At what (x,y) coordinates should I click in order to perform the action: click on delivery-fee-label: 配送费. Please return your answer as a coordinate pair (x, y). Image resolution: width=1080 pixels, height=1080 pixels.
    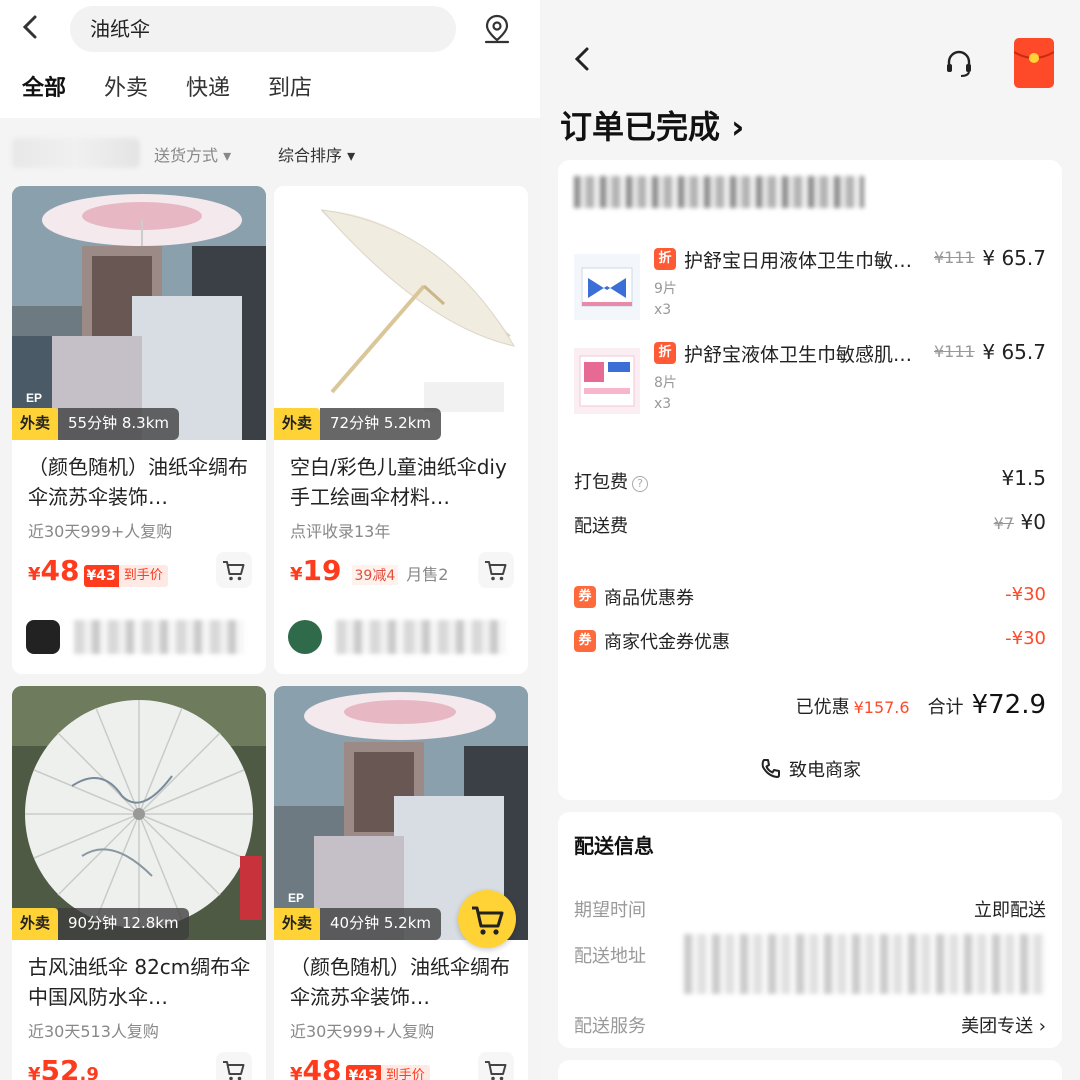
    Looking at the image, I should click on (601, 526).